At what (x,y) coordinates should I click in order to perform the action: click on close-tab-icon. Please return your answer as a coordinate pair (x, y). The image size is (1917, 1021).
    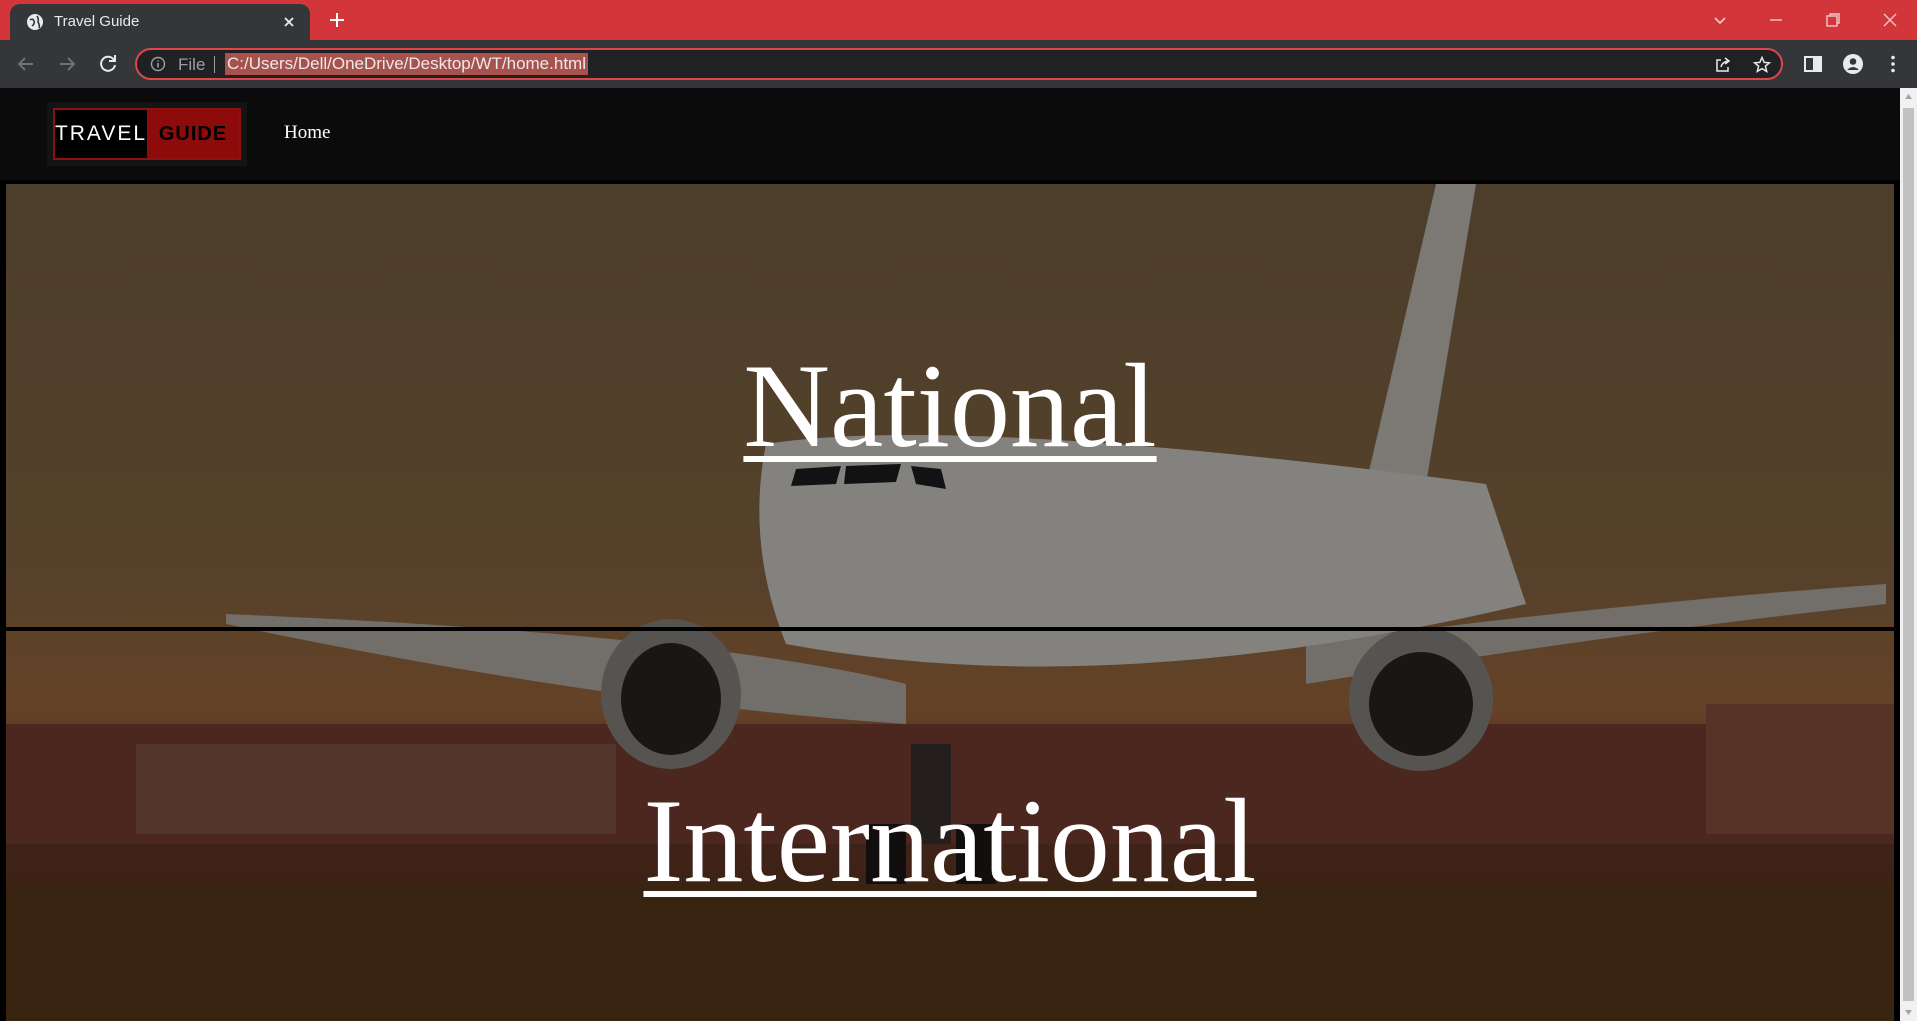
    Looking at the image, I should click on (289, 22).